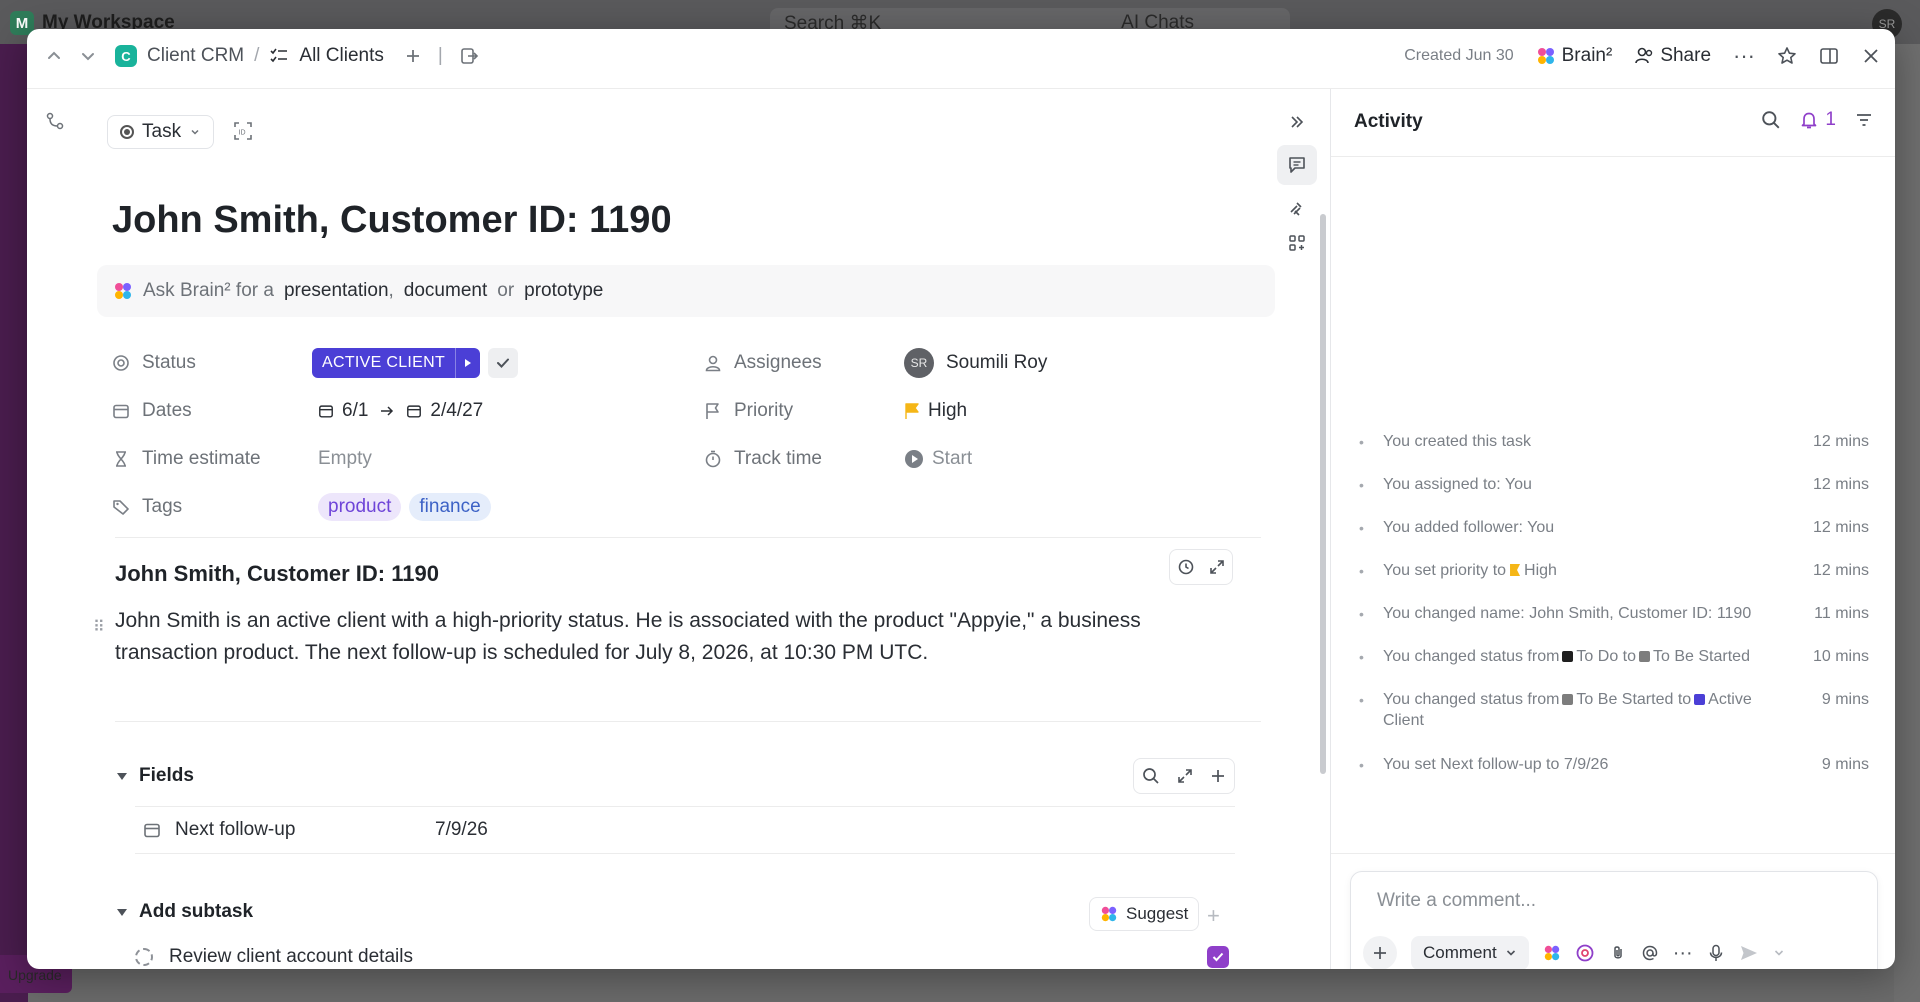  What do you see at coordinates (713, 459) in the screenshot?
I see `stopwatch-icon` at bounding box center [713, 459].